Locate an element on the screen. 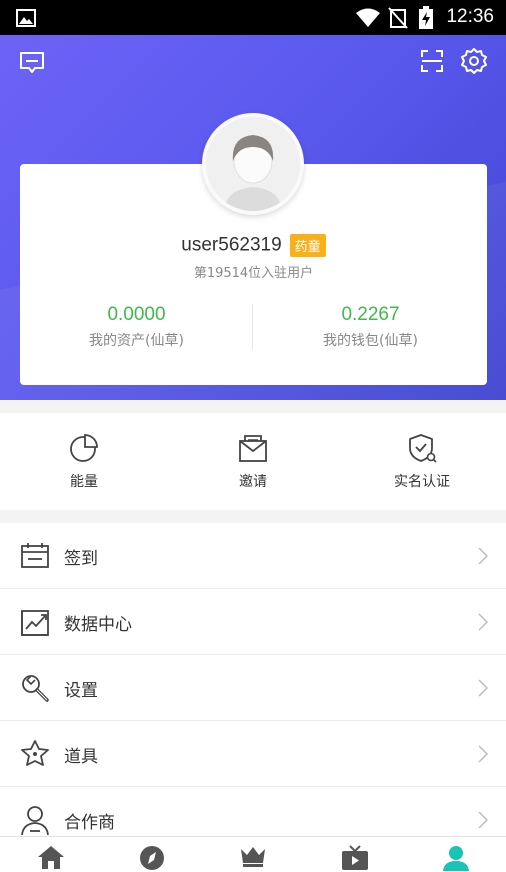  person-icon is located at coordinates (35, 820).